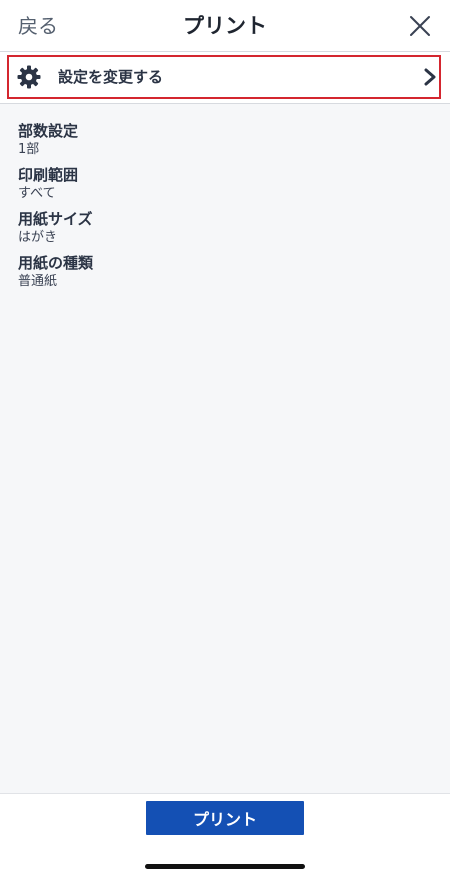 The width and height of the screenshot is (450, 879). I want to click on paper-size-label: 用紙サイズ, so click(55, 219).